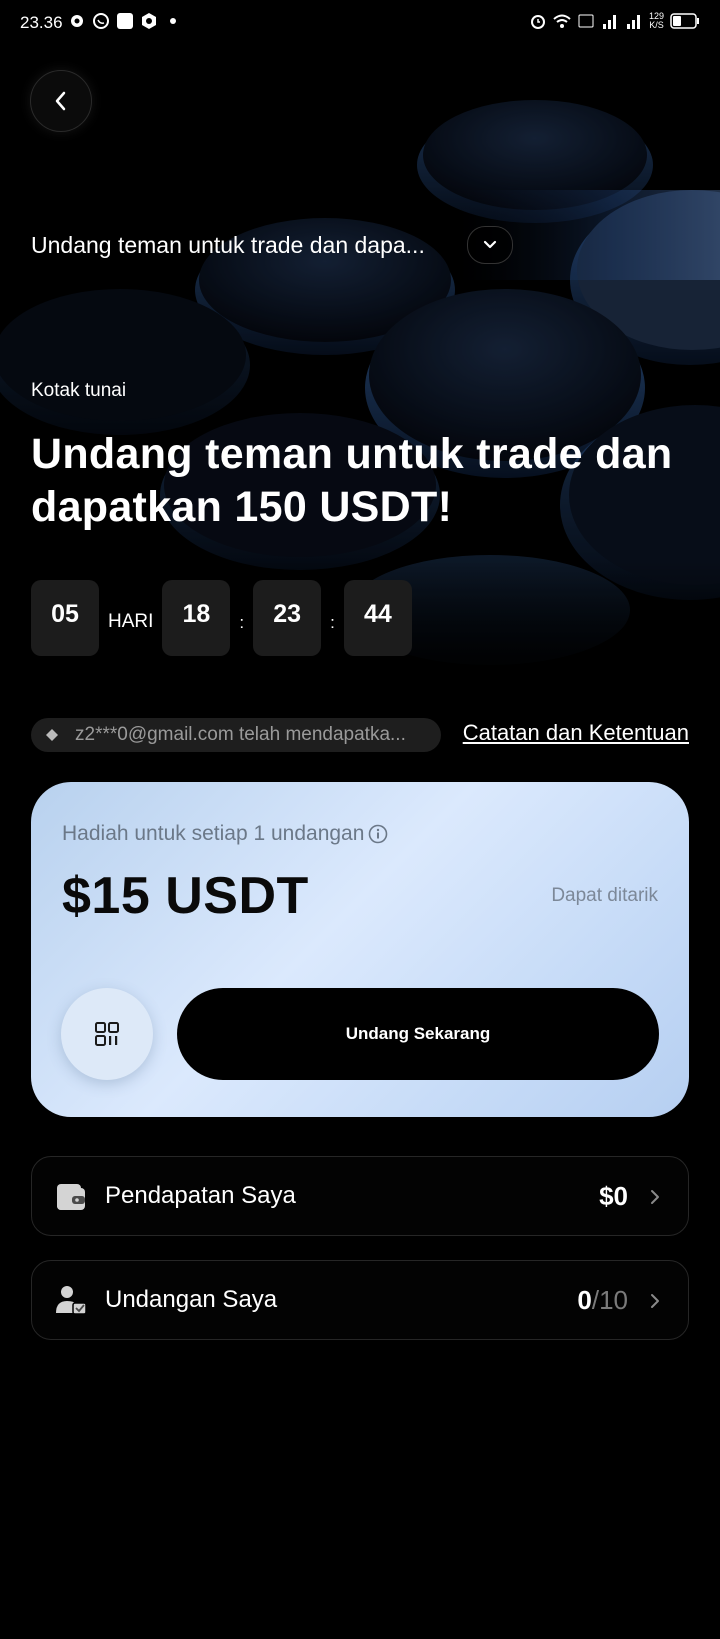 The width and height of the screenshot is (720, 1639). I want to click on terms-link: Catatan dan Ketentuan, so click(576, 733).